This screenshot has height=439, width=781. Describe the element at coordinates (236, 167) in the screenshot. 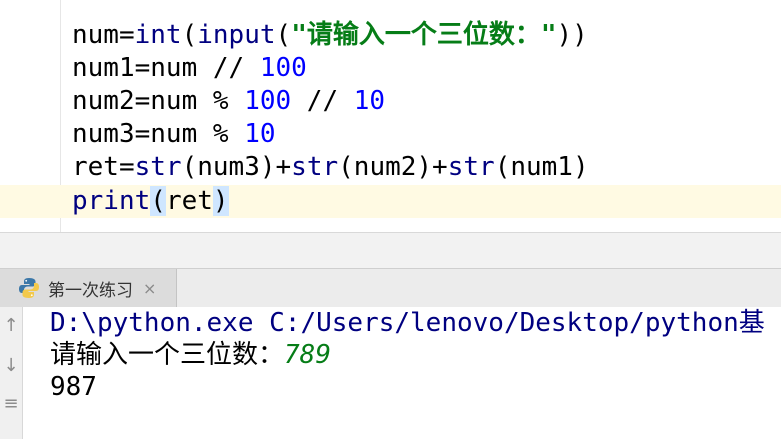

I see `code-token: (num3)+` at that location.